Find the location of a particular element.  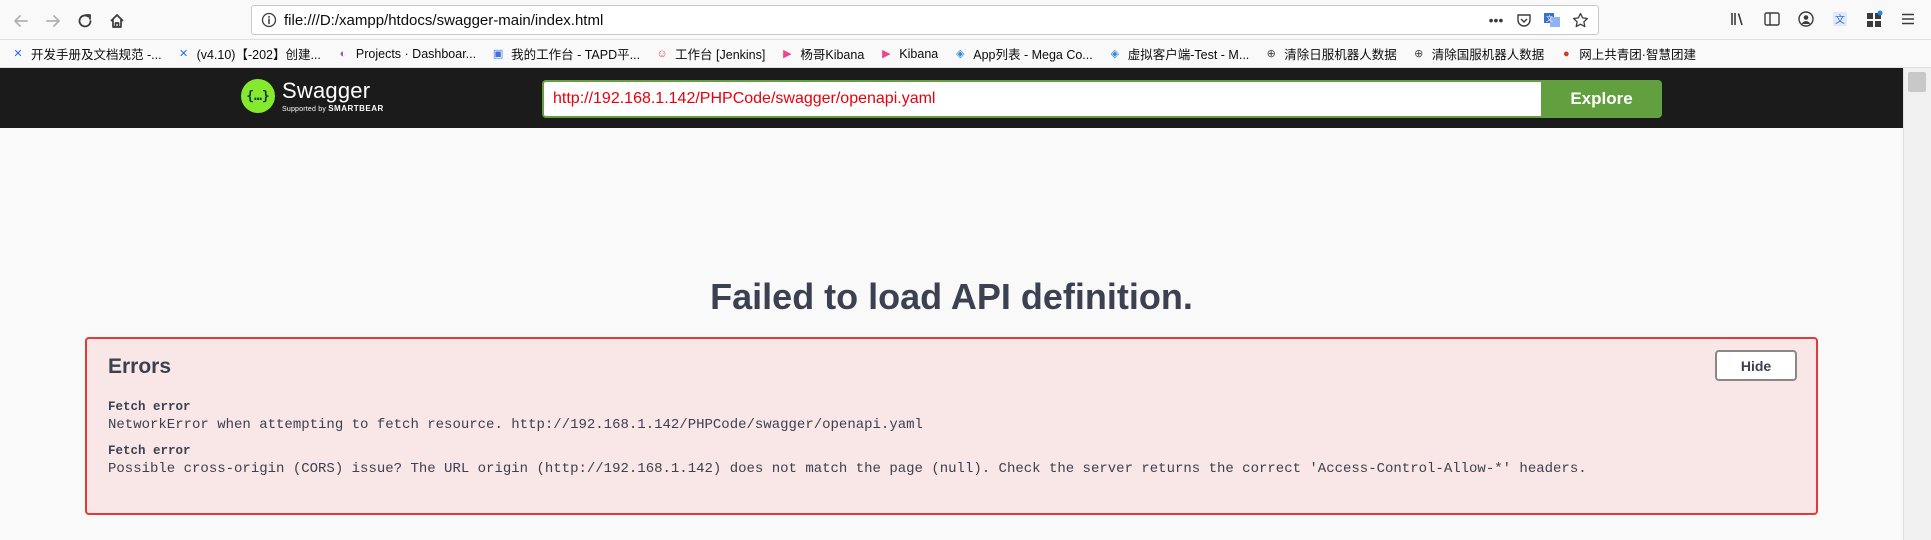

bookmark-item: ⊕ 清除日服机器人数据 is located at coordinates (1333, 54).